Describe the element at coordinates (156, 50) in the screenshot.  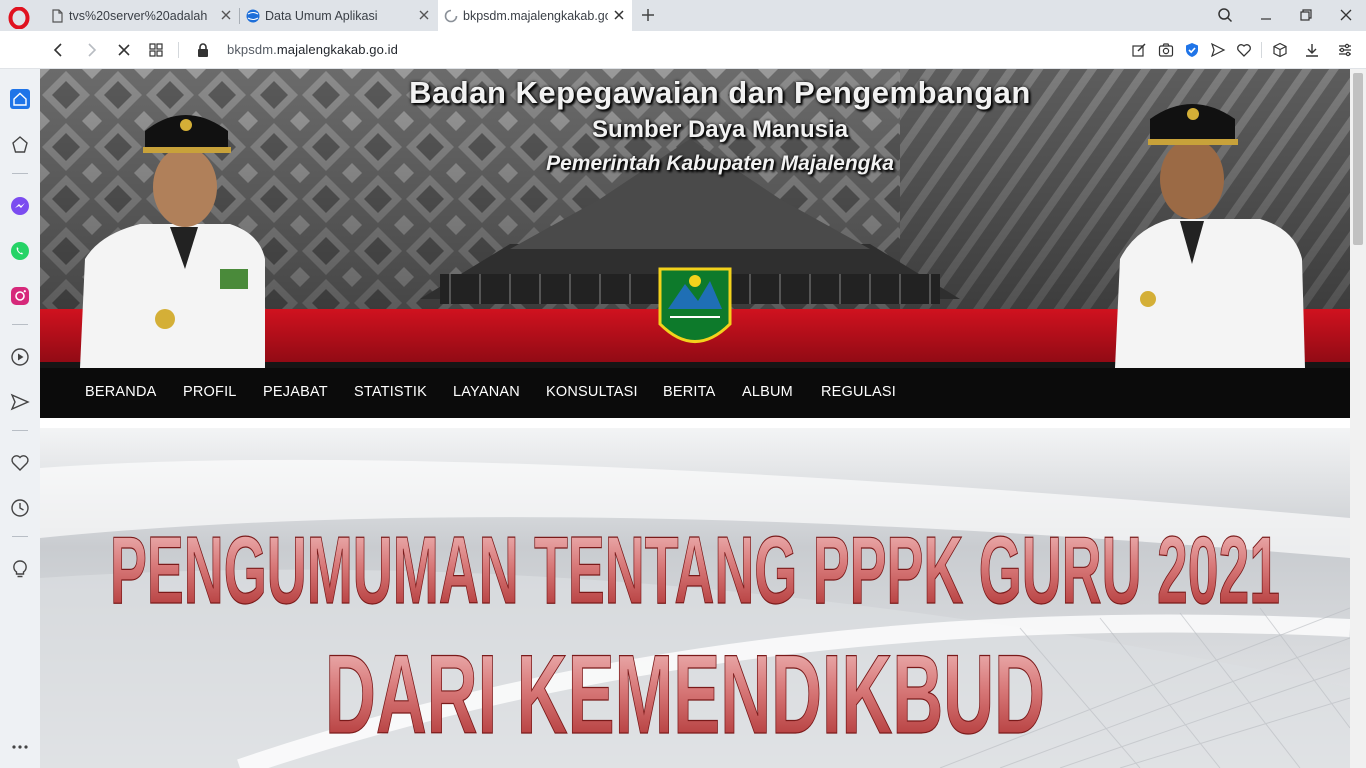
I see `speed-dial-grid-icon` at that location.